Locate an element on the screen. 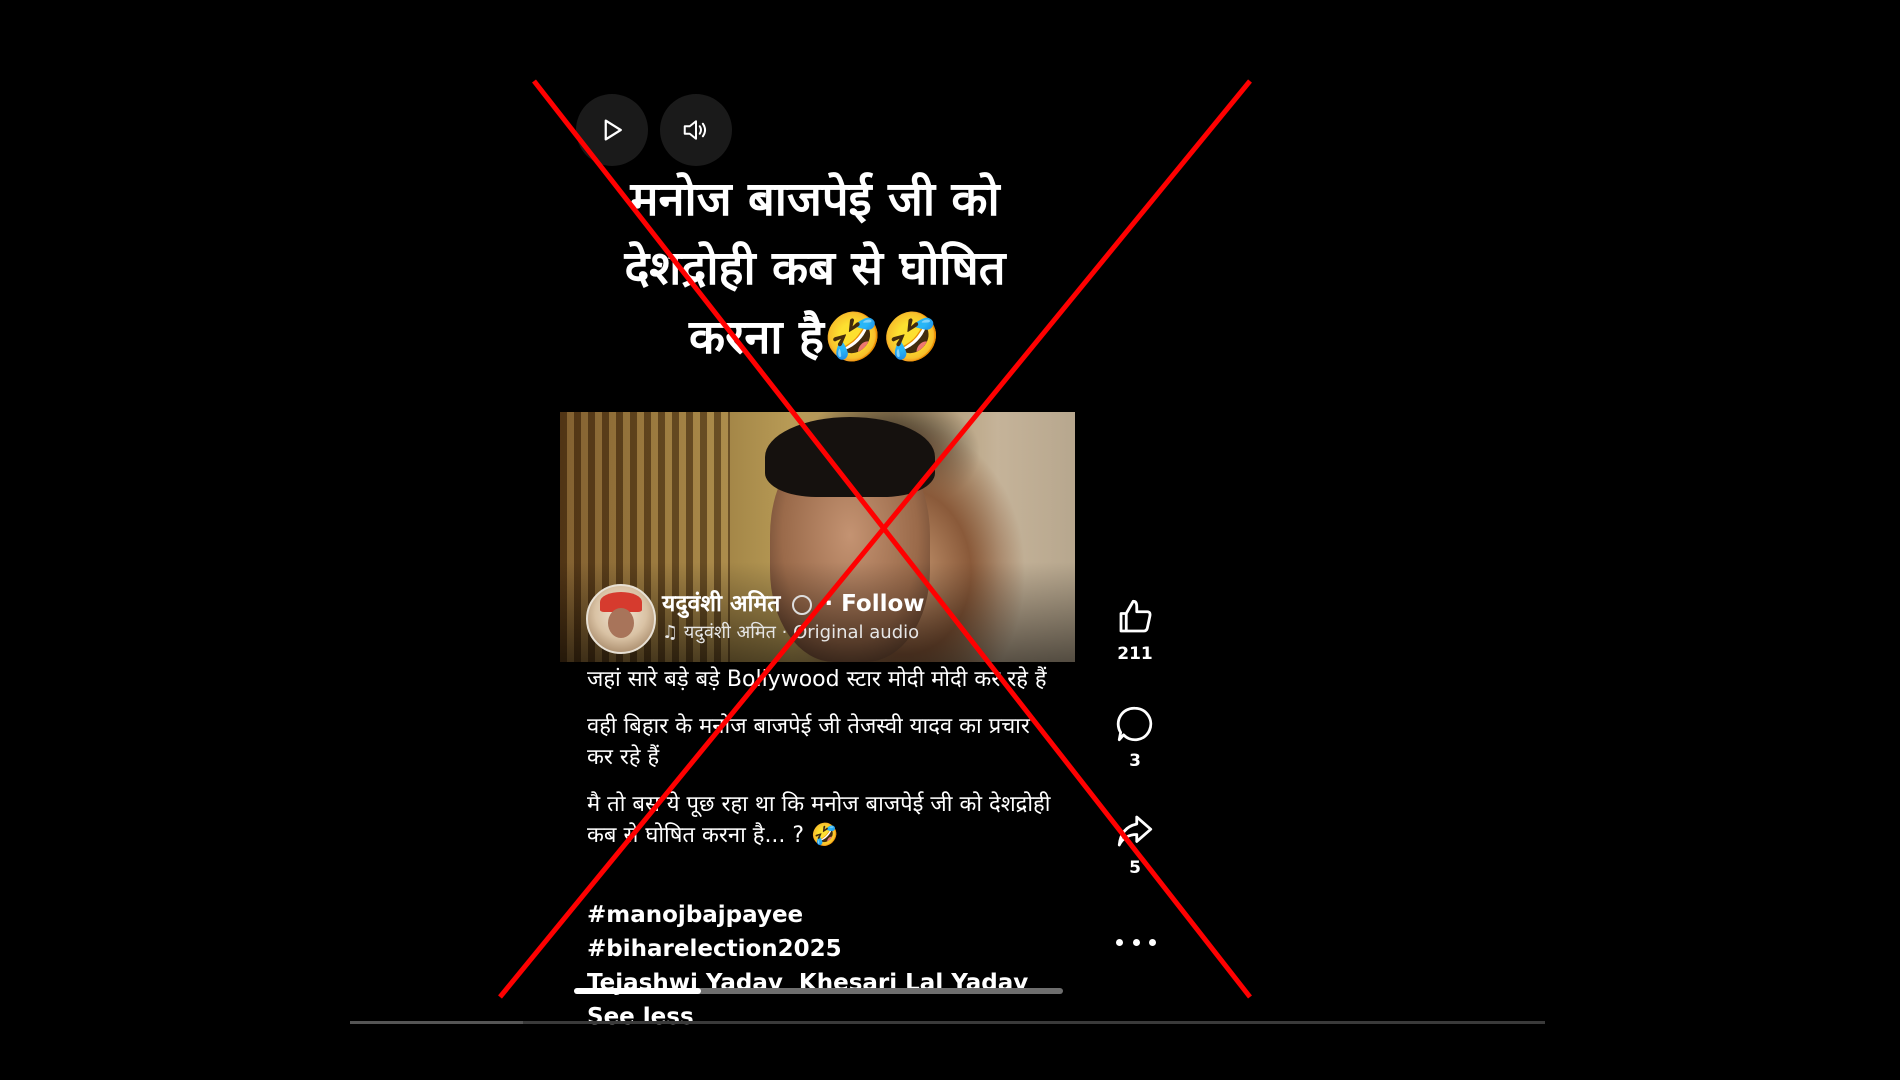 The width and height of the screenshot is (1900, 1080). comment-count: 3 is located at coordinates (1135, 761).